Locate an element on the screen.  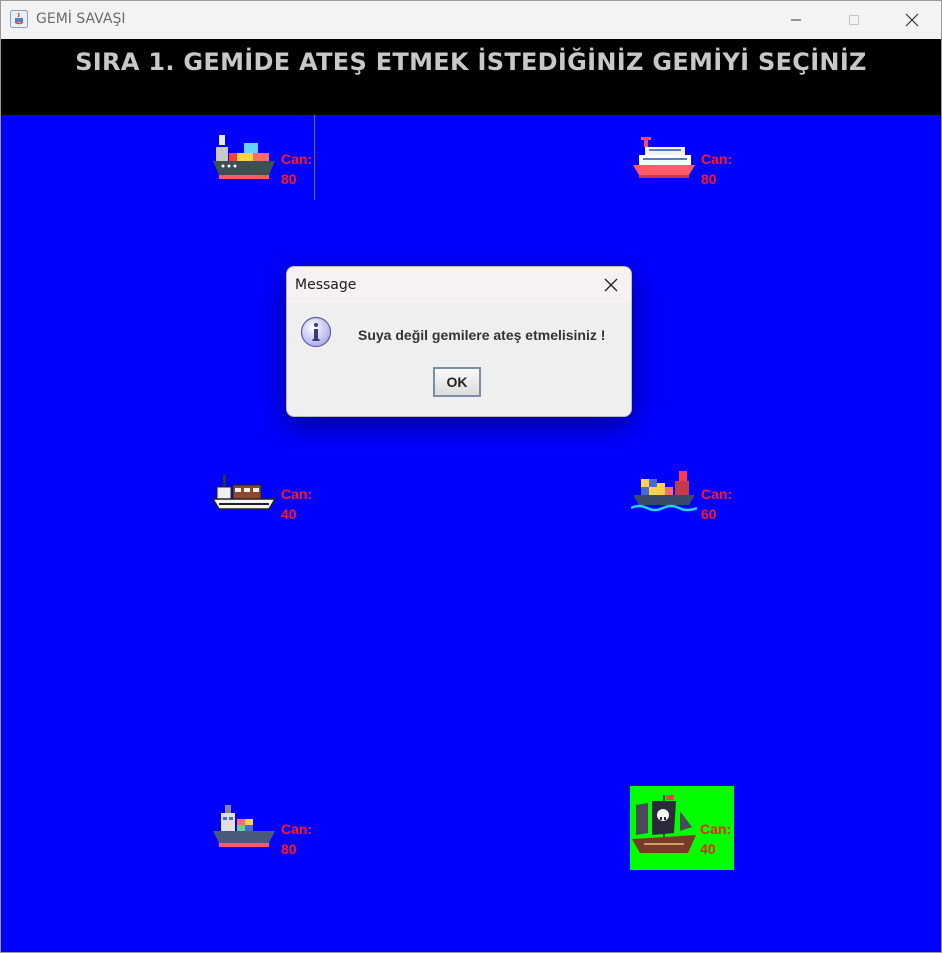
maximize-button is located at coordinates (854, 20).